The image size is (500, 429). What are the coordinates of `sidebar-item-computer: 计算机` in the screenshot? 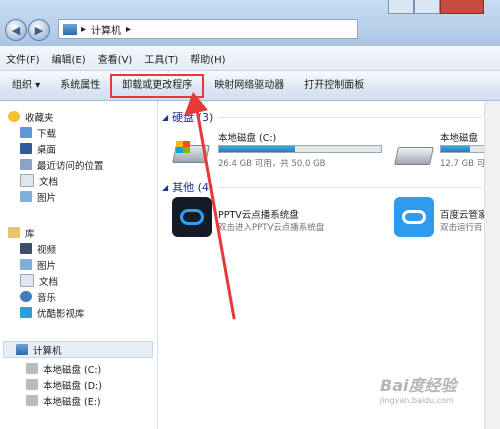 It's located at (39, 349).